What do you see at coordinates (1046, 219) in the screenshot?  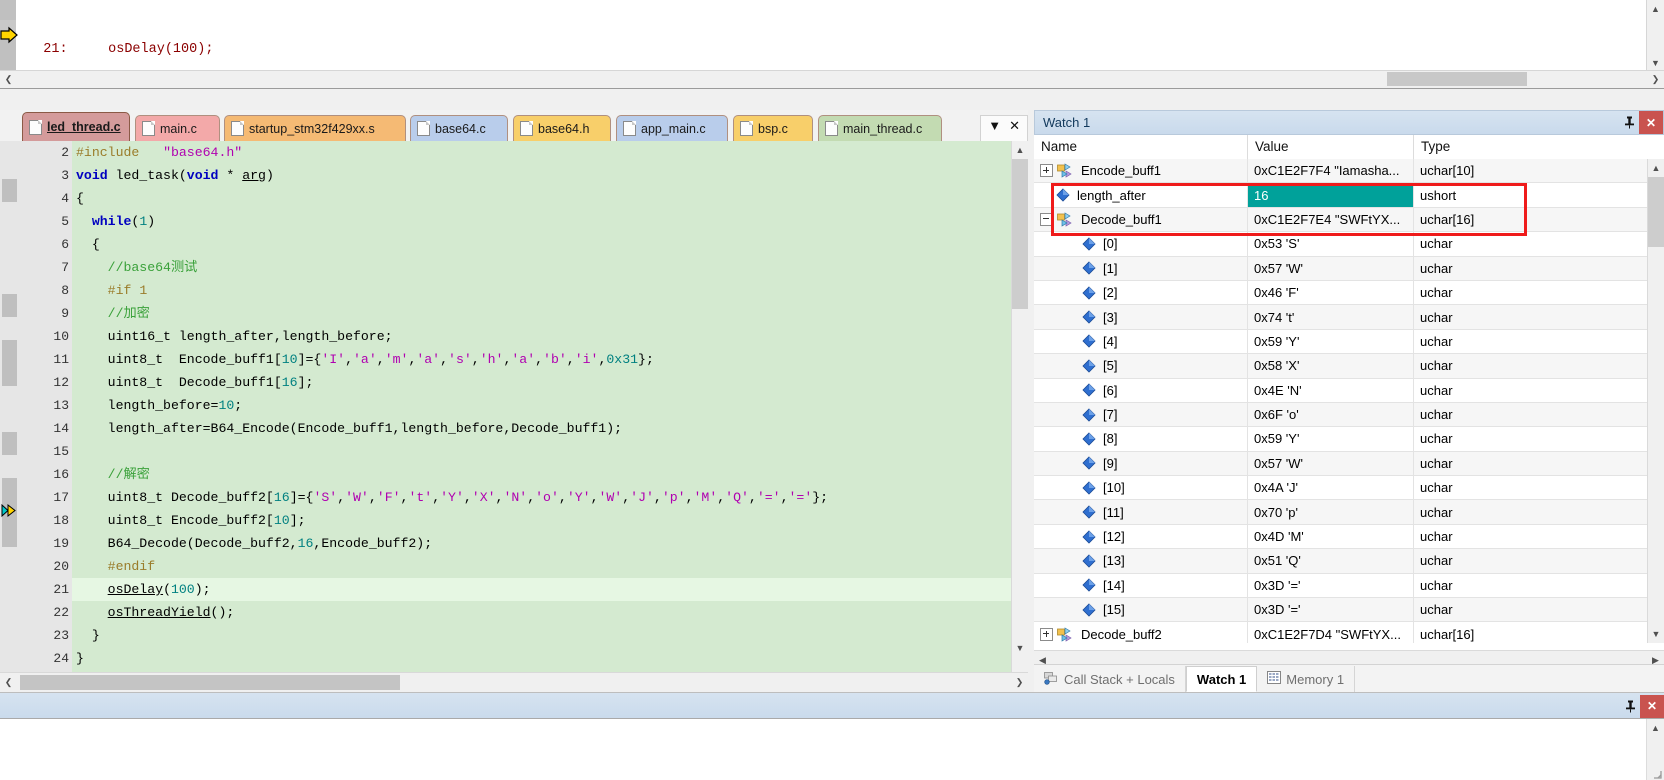 I see `collapse-icon` at bounding box center [1046, 219].